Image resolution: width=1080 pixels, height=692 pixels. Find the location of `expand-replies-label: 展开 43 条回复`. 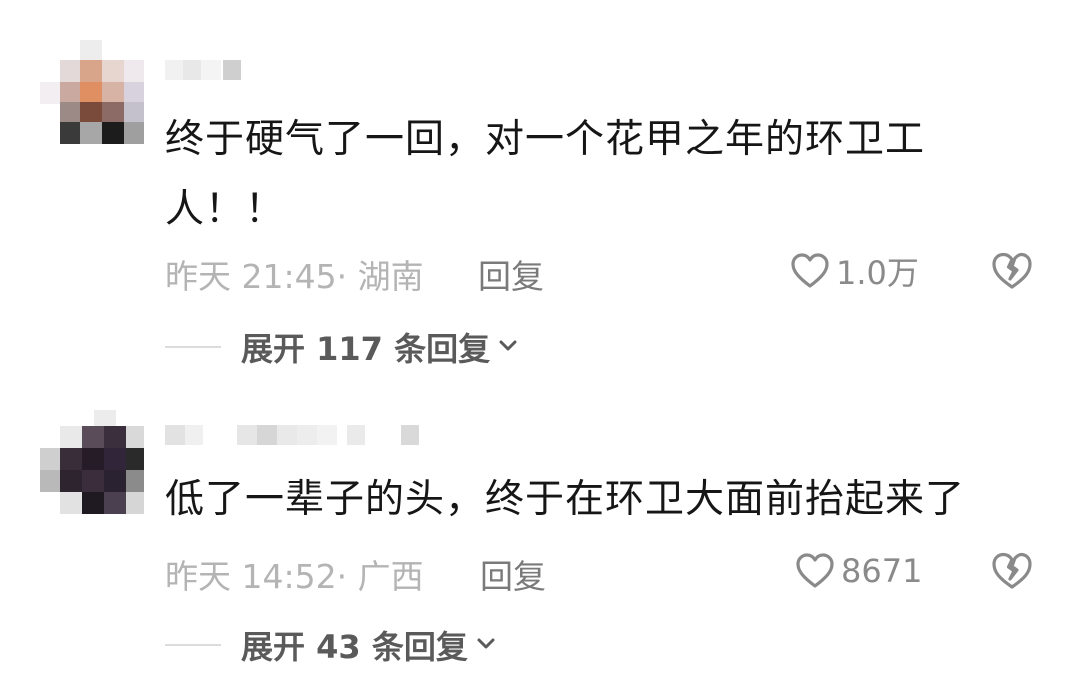

expand-replies-label: 展开 43 条回复 is located at coordinates (354, 647).